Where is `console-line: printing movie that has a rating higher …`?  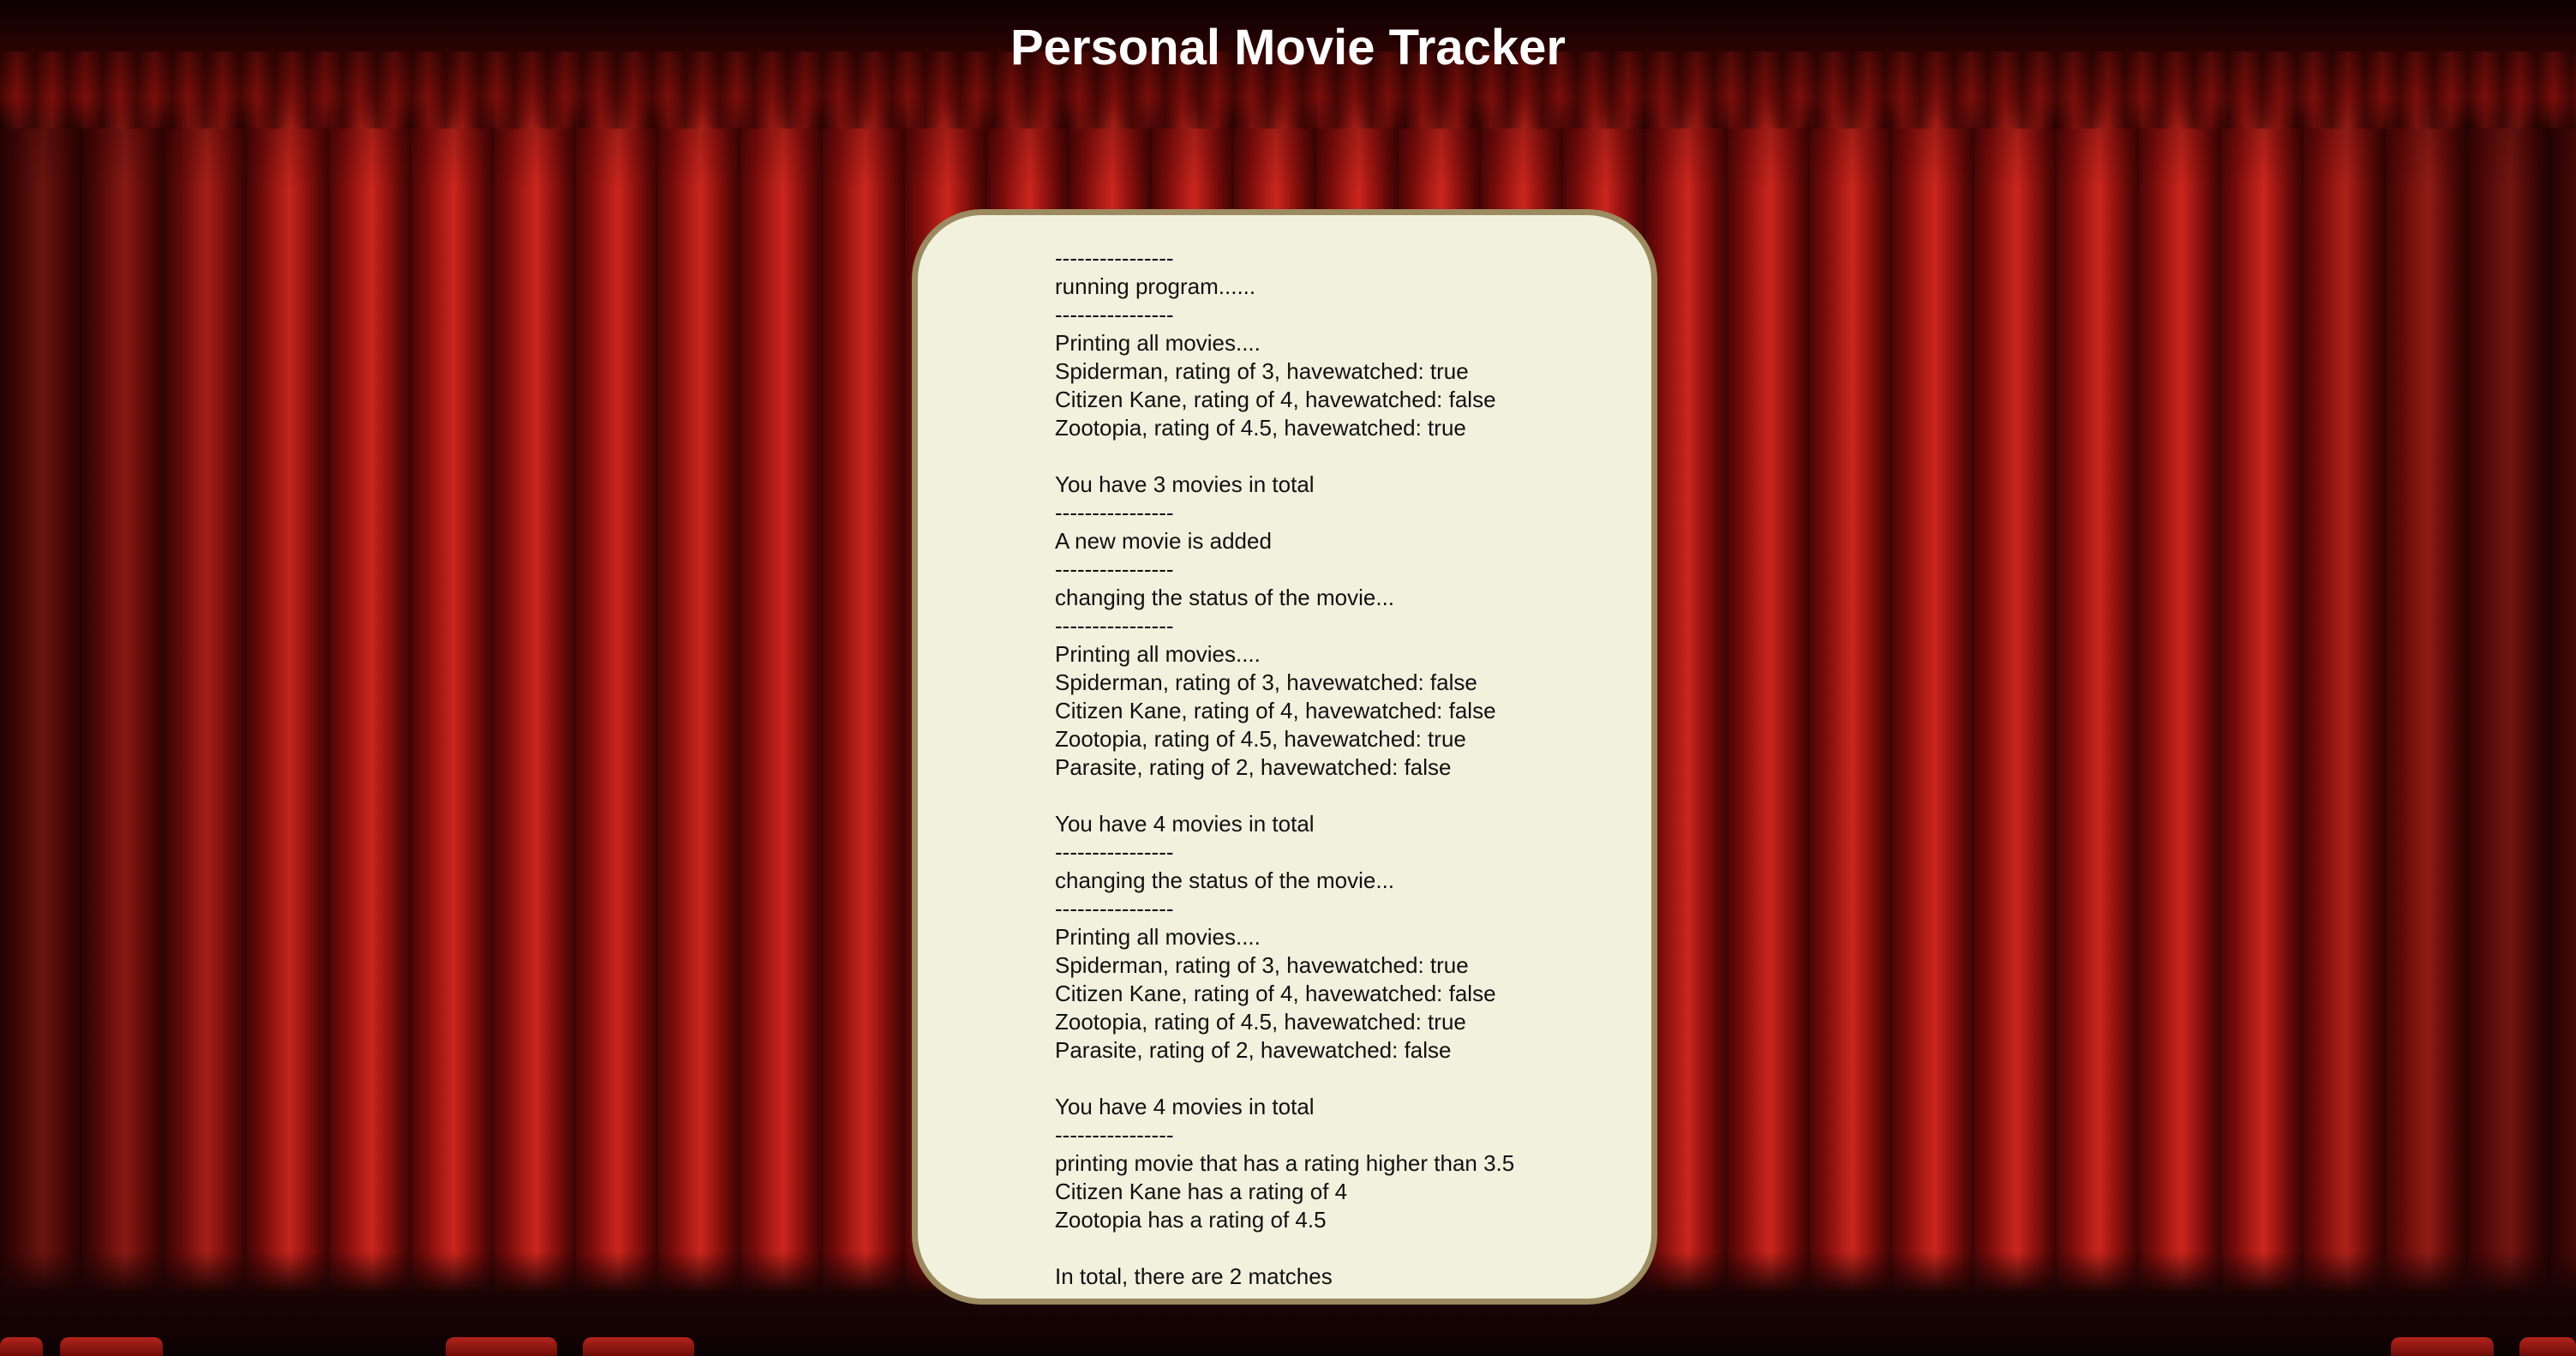 console-line: printing movie that has a rating higher … is located at coordinates (1285, 1163).